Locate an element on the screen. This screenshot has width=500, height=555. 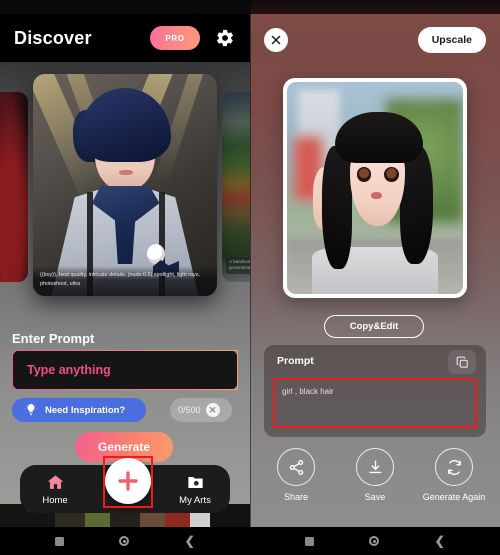
pro-badge-button: PRO is located at coordinates (175, 38).